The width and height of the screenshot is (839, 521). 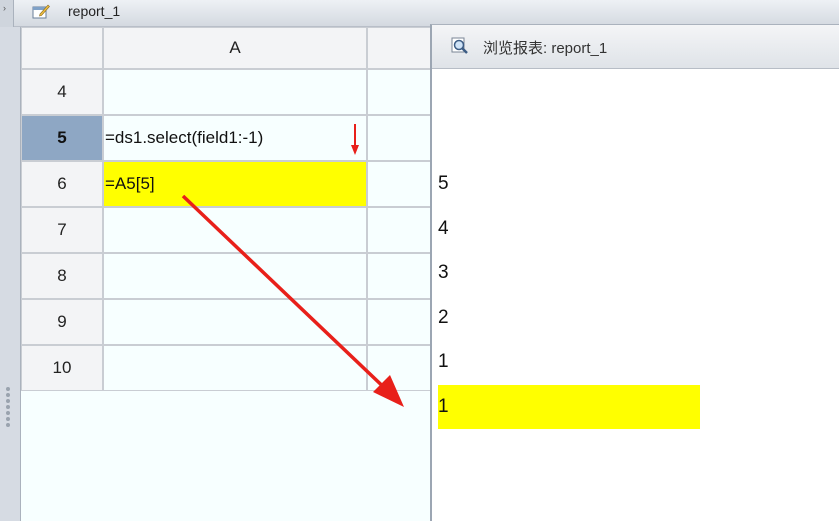 What do you see at coordinates (94, 11) in the screenshot?
I see `editor-tab-title: report_1` at bounding box center [94, 11].